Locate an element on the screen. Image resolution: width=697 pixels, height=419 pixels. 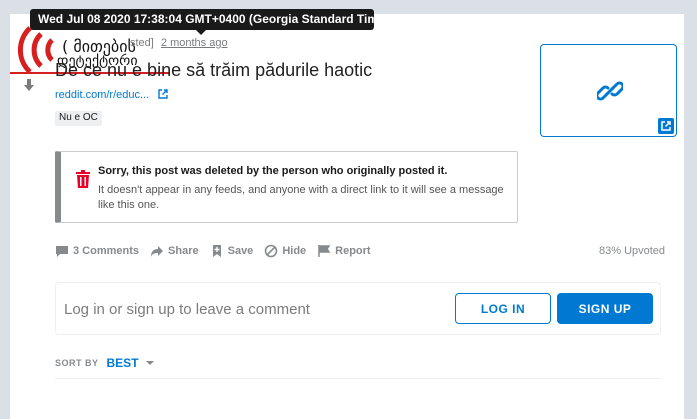
sort-value: BEST is located at coordinates (122, 363).